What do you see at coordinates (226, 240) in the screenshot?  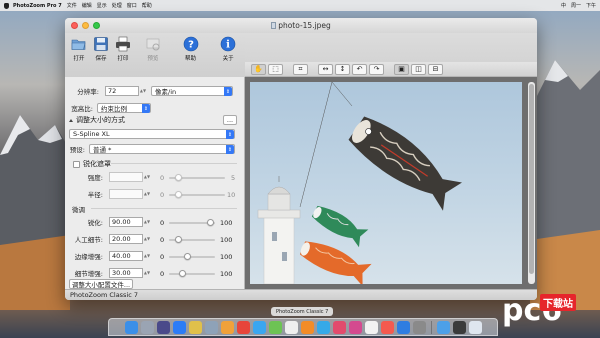 I see `artifact-detail-max: 100` at bounding box center [226, 240].